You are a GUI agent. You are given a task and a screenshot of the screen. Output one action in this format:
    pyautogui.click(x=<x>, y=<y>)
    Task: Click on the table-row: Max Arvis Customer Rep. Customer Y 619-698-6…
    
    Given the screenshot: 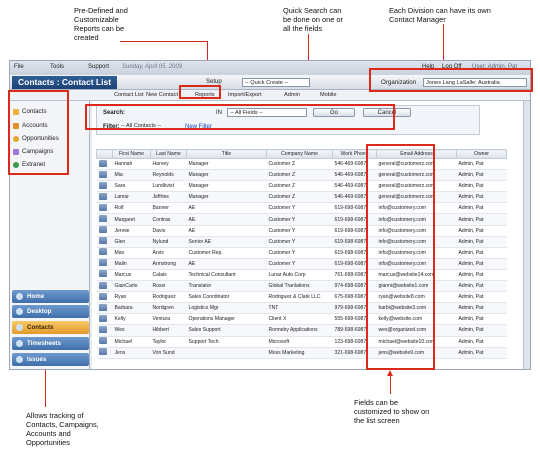 What is the action you would take?
    pyautogui.click(x=301, y=253)
    